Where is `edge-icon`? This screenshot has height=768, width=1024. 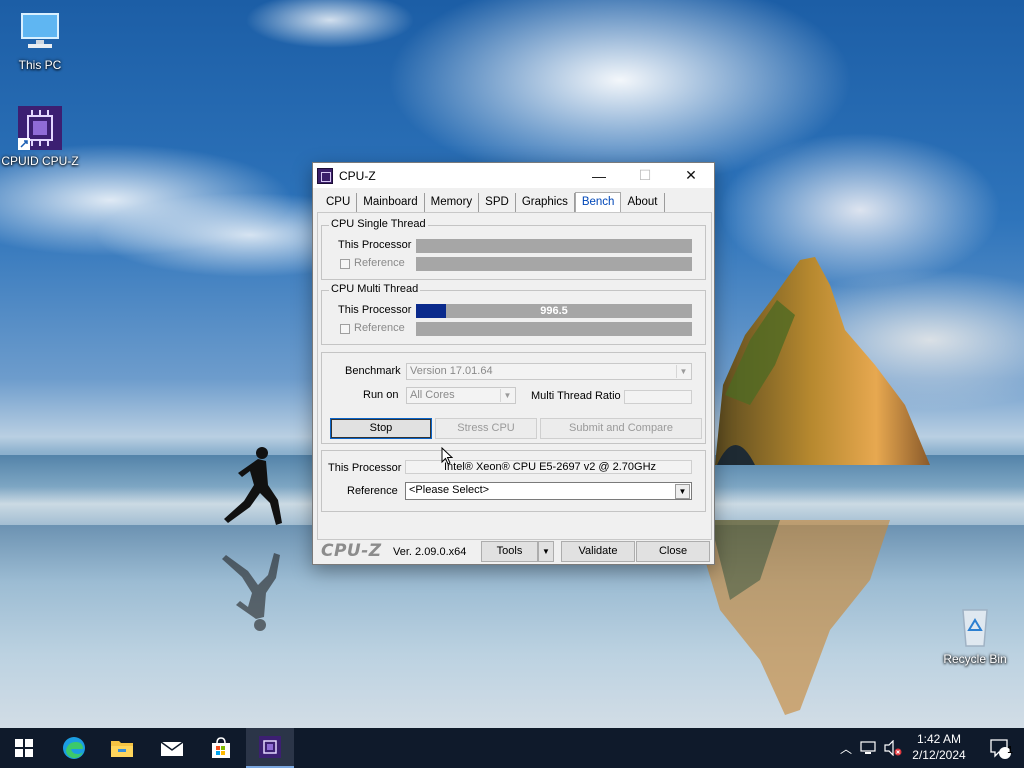 edge-icon is located at coordinates (74, 748).